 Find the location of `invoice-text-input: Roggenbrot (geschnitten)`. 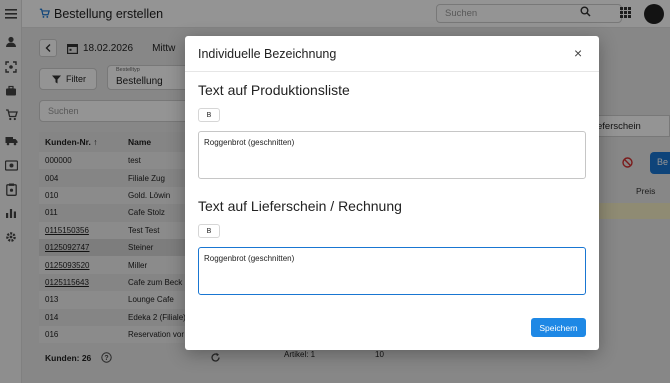

invoice-text-input: Roggenbrot (geschnitten) is located at coordinates (392, 271).